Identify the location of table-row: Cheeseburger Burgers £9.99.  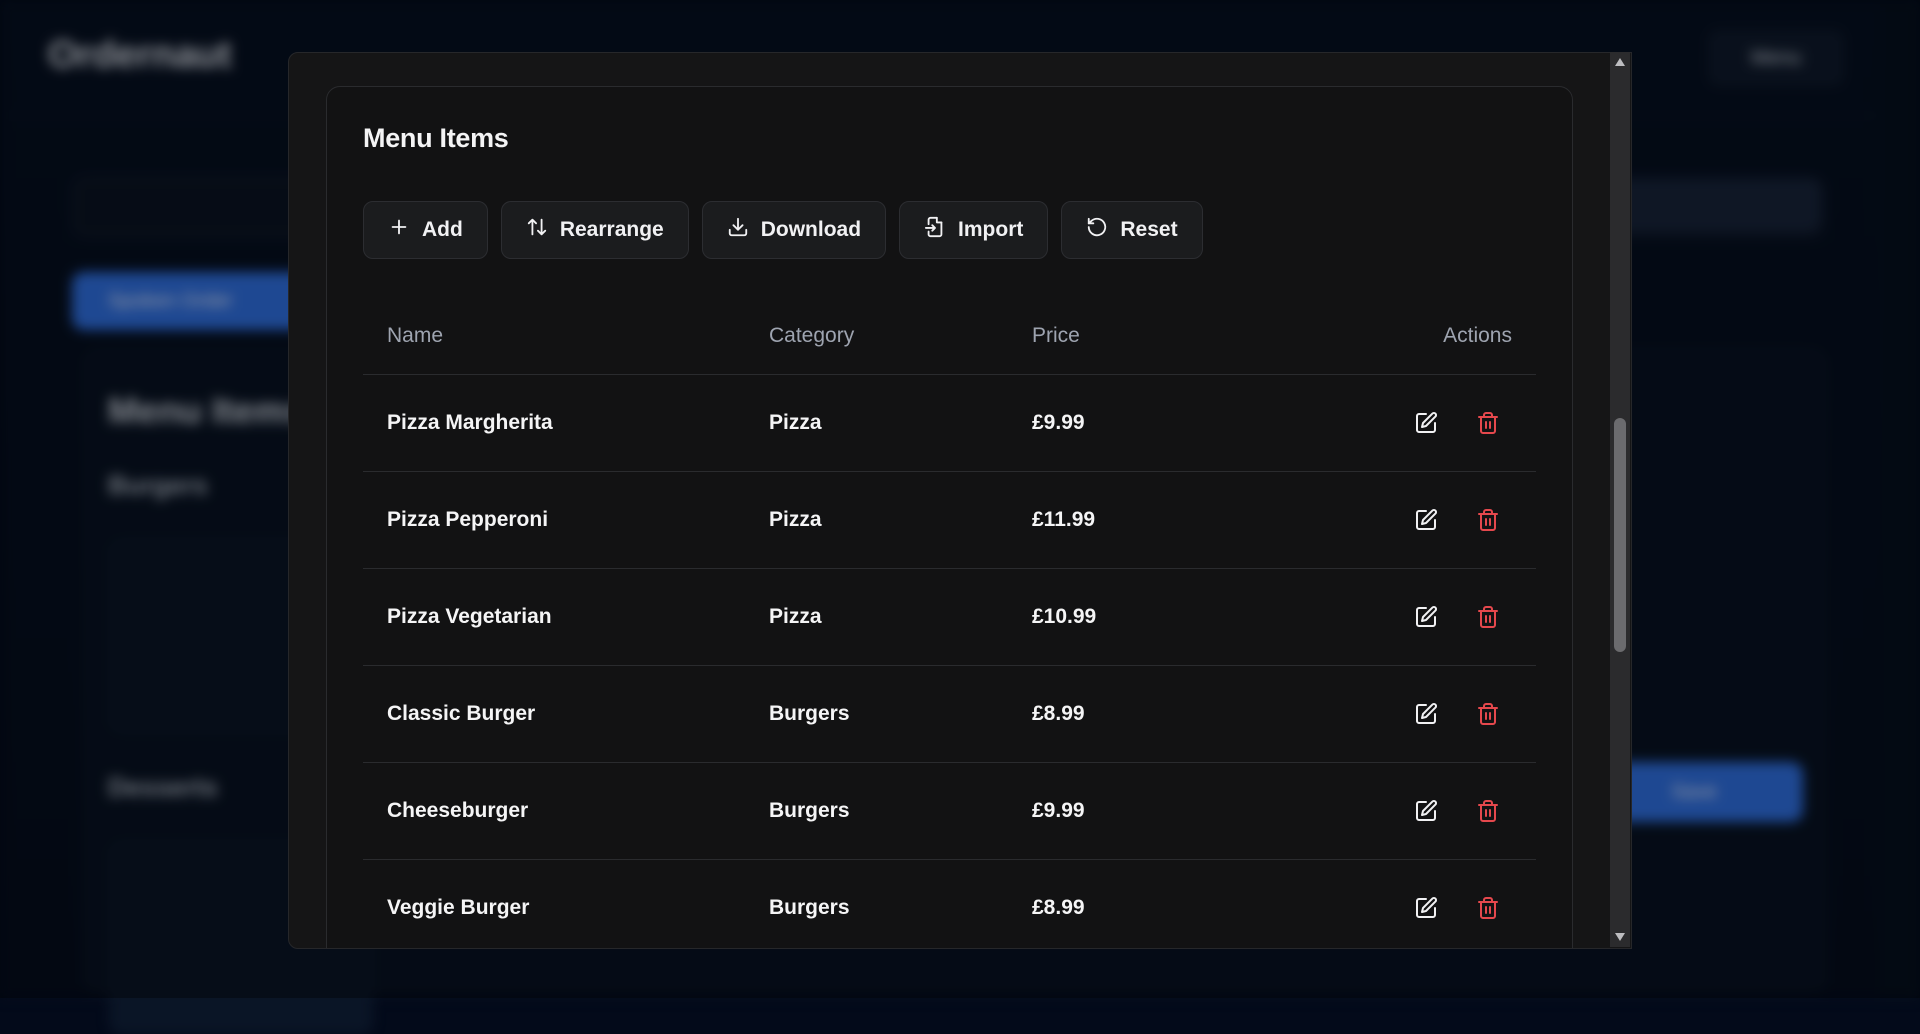
(949, 811).